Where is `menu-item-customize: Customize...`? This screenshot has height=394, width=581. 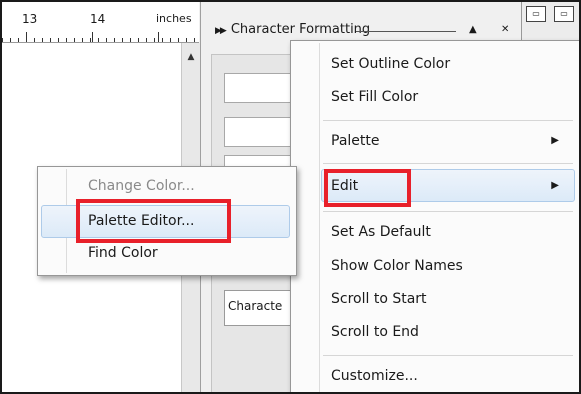 menu-item-customize: Customize... is located at coordinates (451, 376).